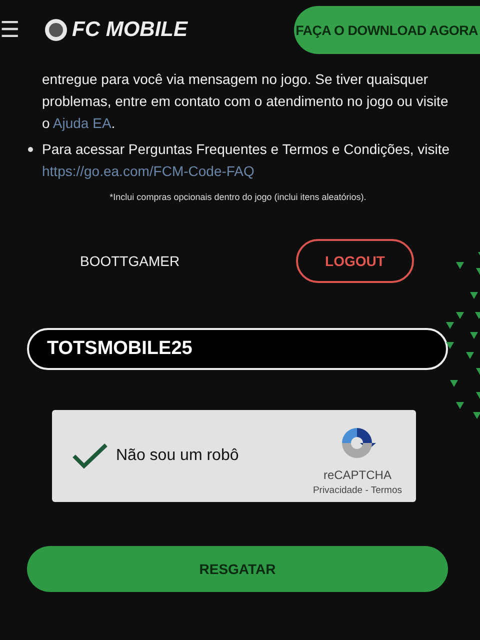  What do you see at coordinates (82, 123) in the screenshot?
I see `help-link: Ajuda EA` at bounding box center [82, 123].